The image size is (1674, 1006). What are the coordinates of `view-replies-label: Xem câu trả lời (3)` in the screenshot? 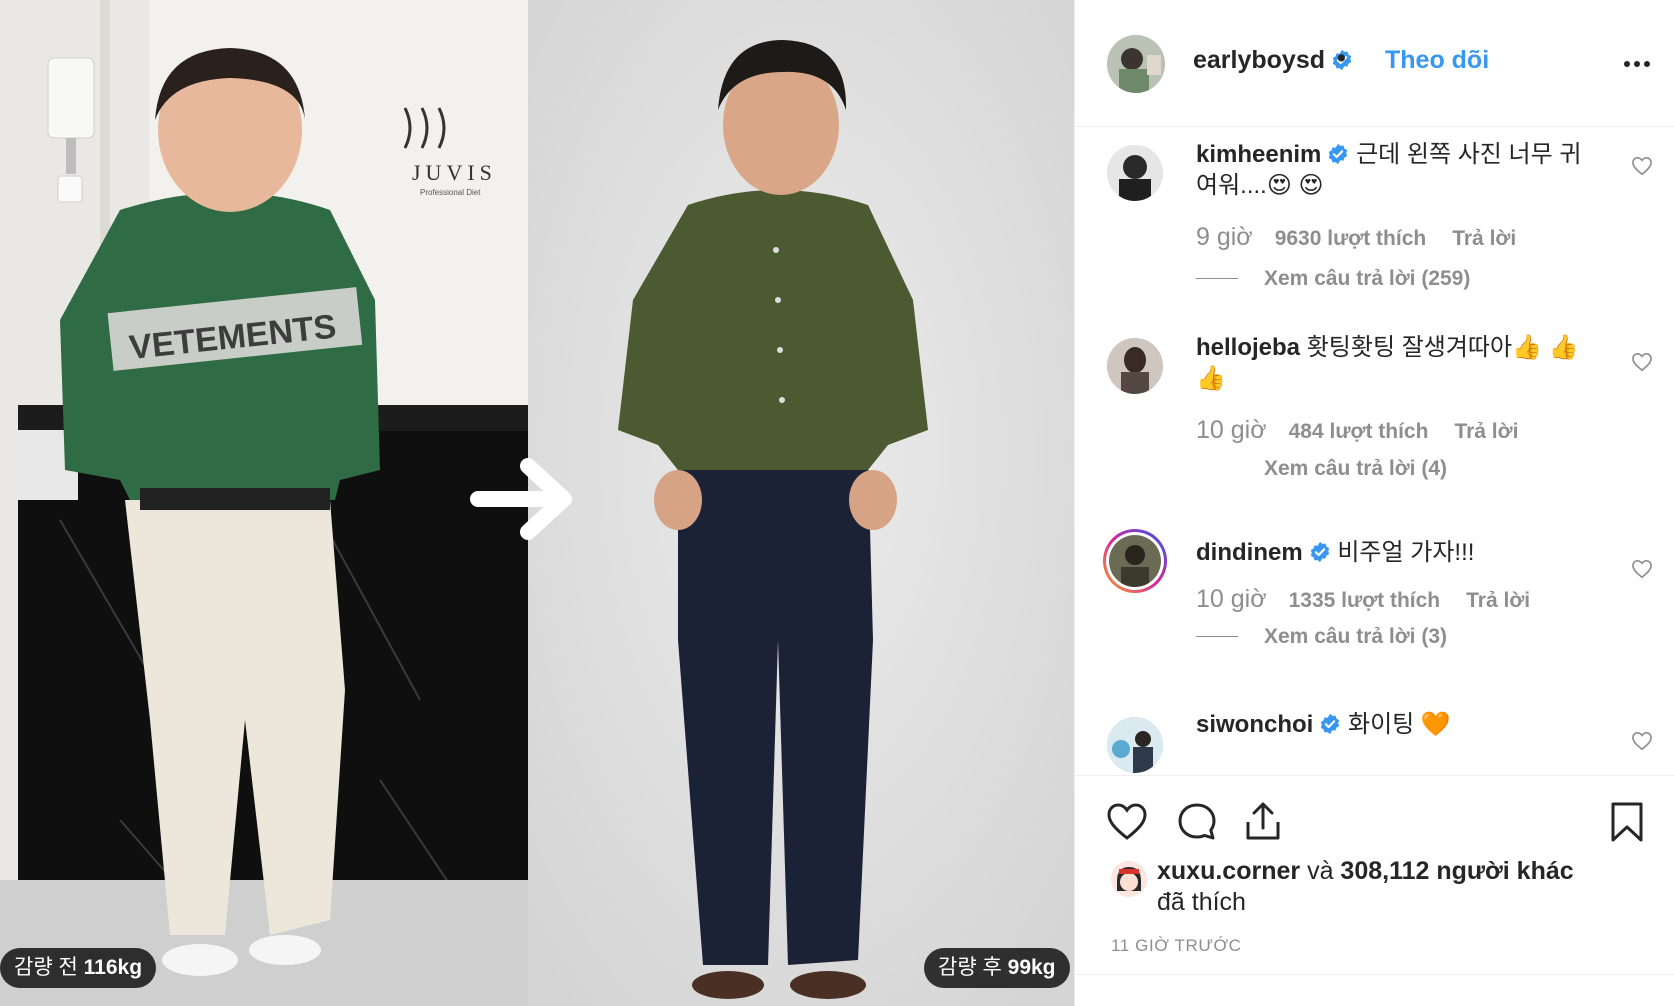 It's located at (1355, 636).